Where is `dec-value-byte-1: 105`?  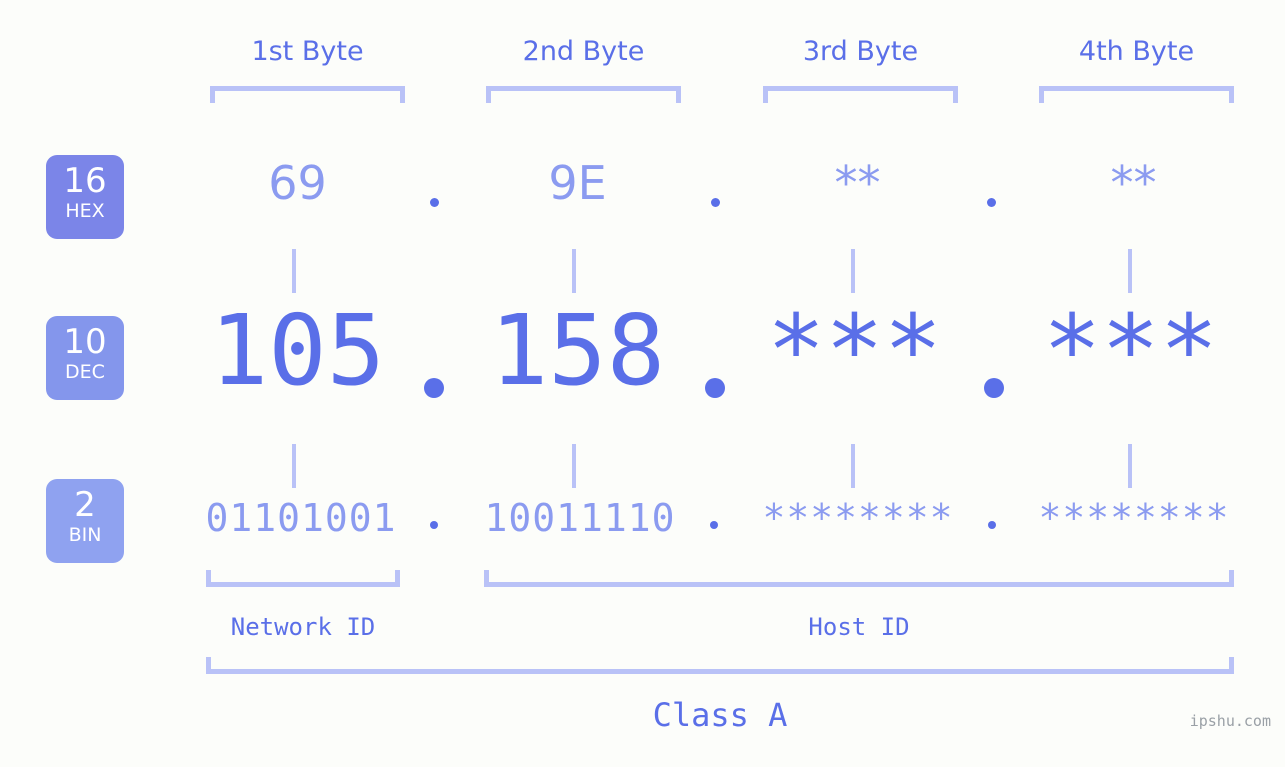 dec-value-byte-1: 105 is located at coordinates (297, 350).